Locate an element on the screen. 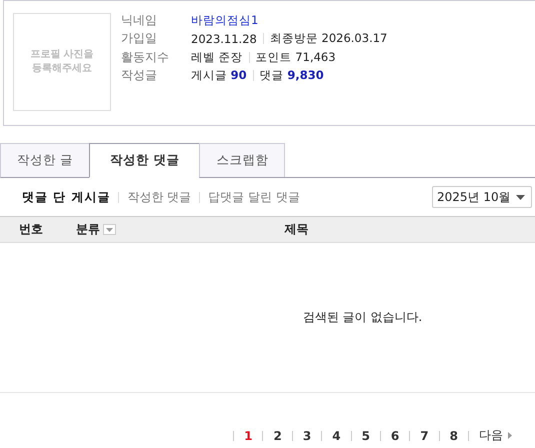 The width and height of the screenshot is (535, 448). subtab-link: 작성한 댓글 is located at coordinates (159, 197).